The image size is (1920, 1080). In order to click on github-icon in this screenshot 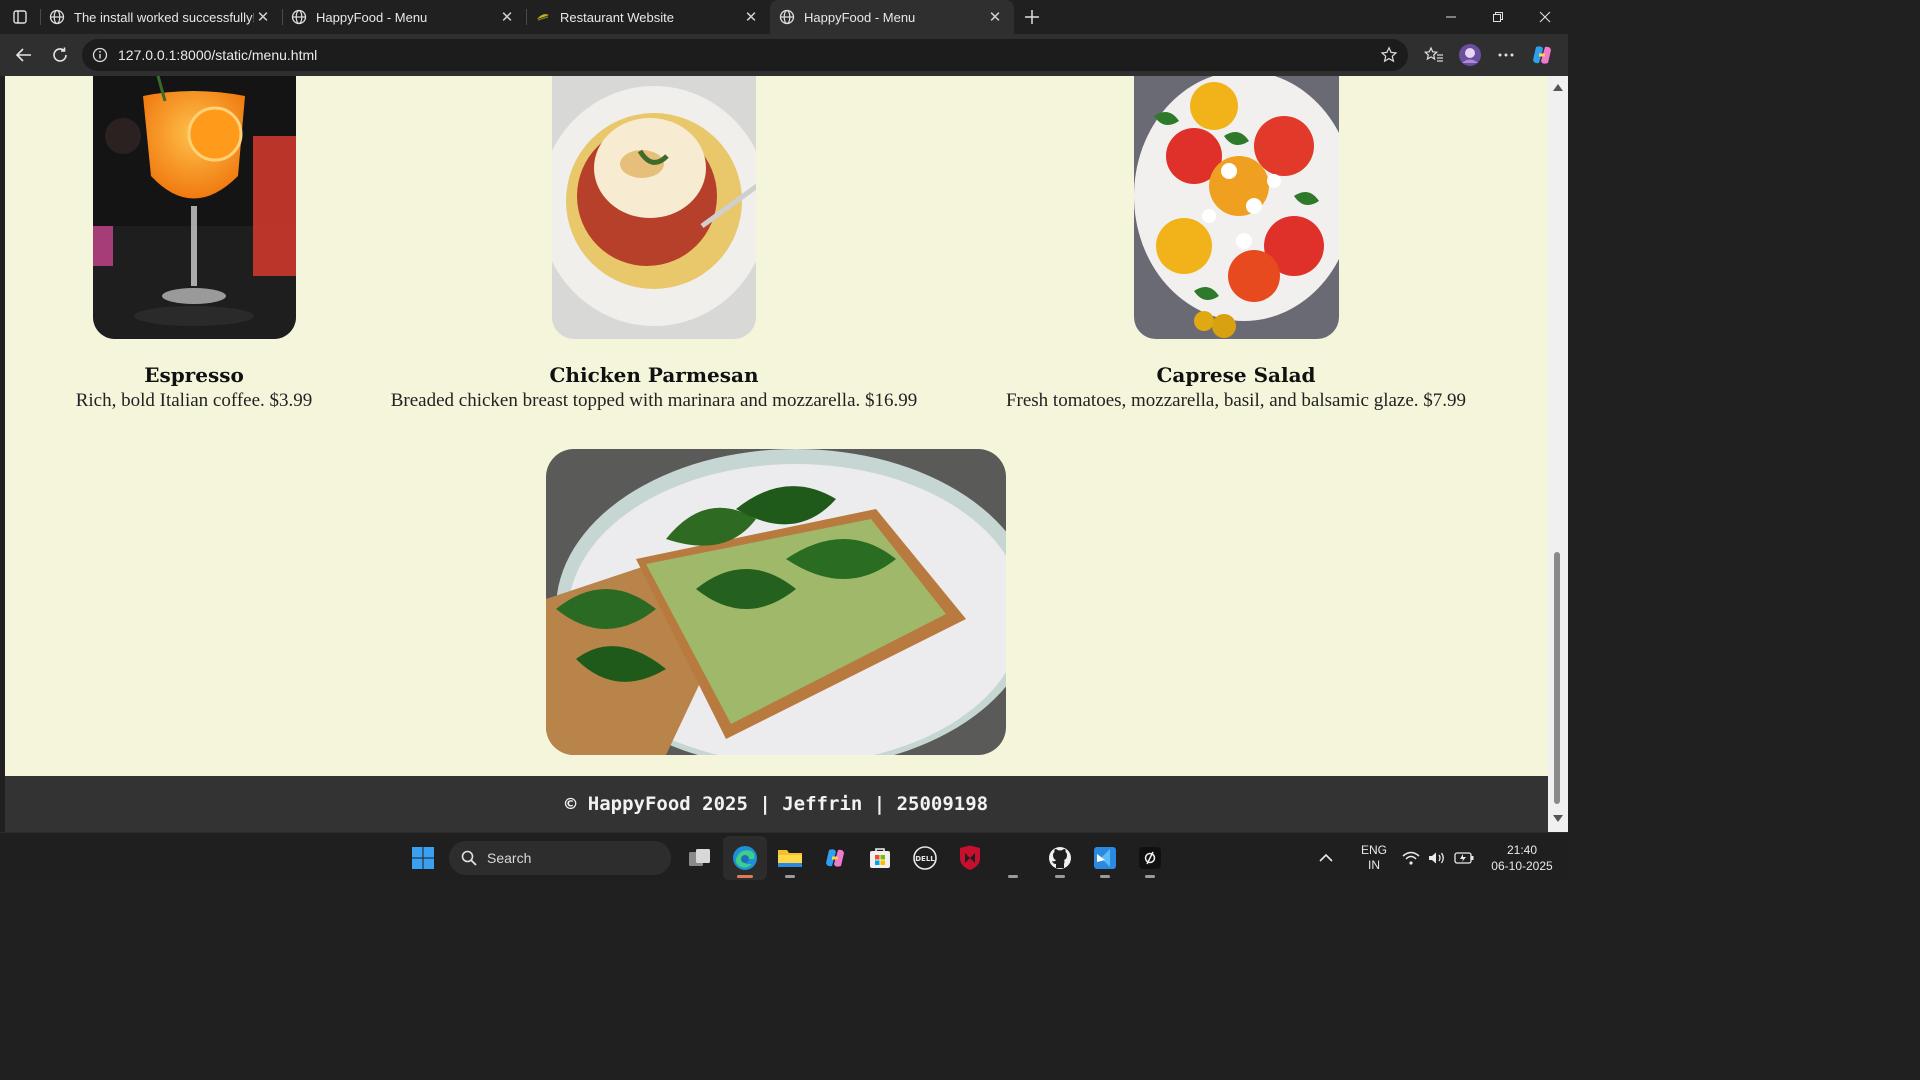, I will do `click(1059, 858)`.